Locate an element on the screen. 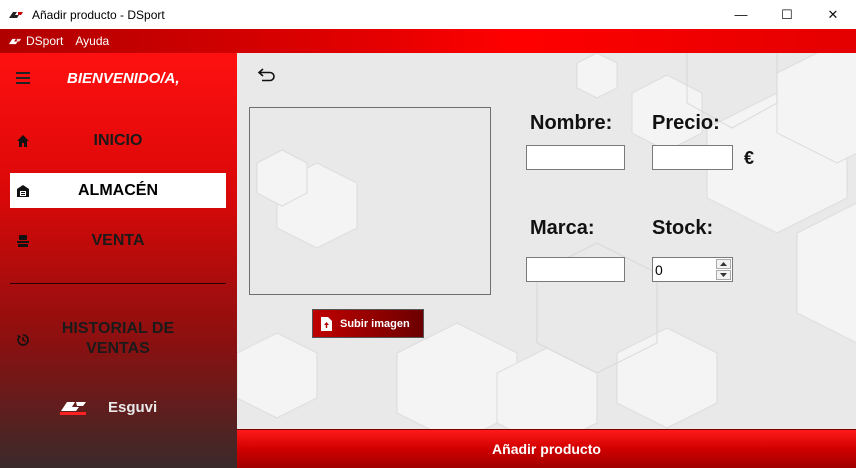 This screenshot has width=856, height=468. close-icon: ✕ is located at coordinates (833, 14).